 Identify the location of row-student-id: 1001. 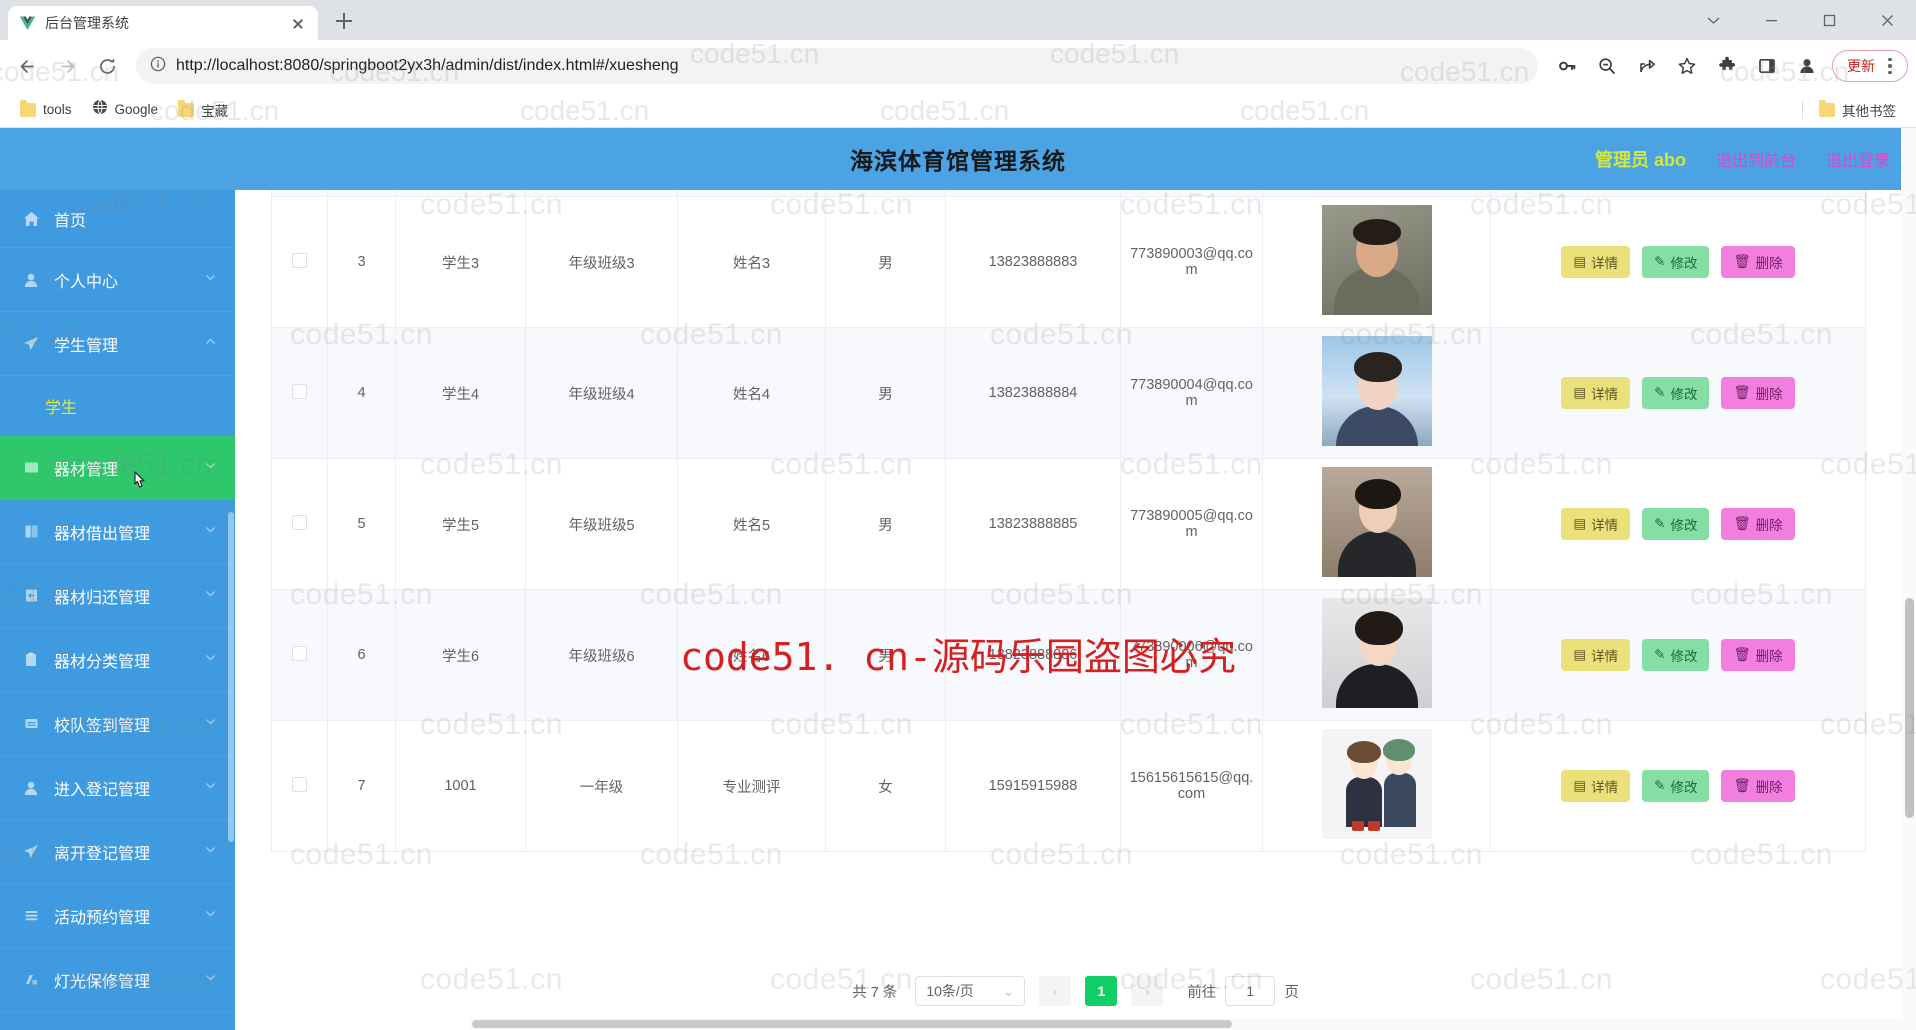
(460, 786).